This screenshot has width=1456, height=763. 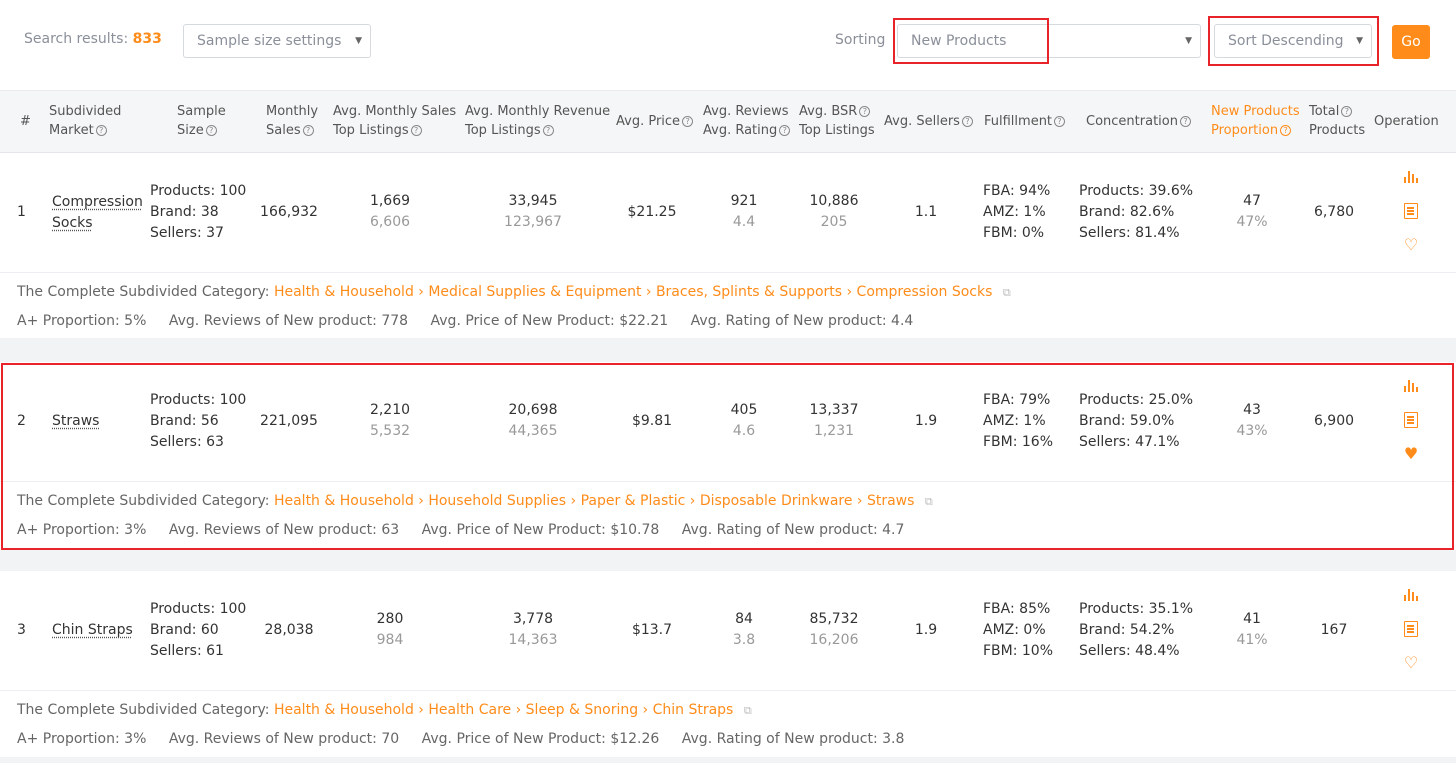 What do you see at coordinates (97, 213) in the screenshot?
I see `market-link: Compression Socks` at bounding box center [97, 213].